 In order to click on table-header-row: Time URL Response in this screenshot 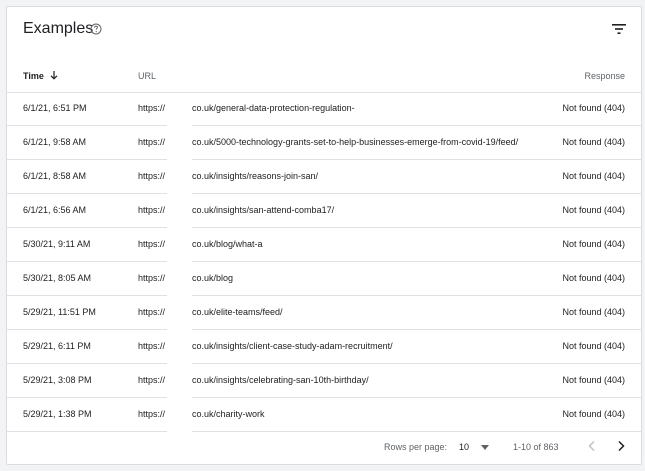, I will do `click(324, 77)`.